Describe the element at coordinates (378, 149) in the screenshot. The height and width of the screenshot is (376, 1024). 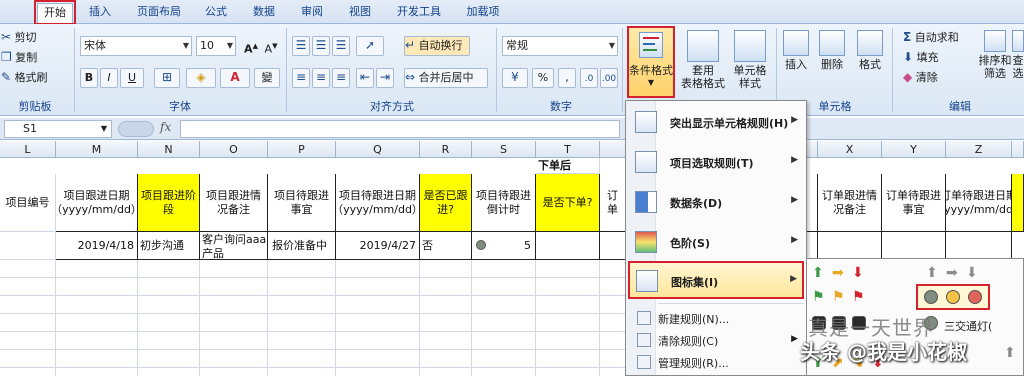
I see `column-header-Q: Q` at that location.